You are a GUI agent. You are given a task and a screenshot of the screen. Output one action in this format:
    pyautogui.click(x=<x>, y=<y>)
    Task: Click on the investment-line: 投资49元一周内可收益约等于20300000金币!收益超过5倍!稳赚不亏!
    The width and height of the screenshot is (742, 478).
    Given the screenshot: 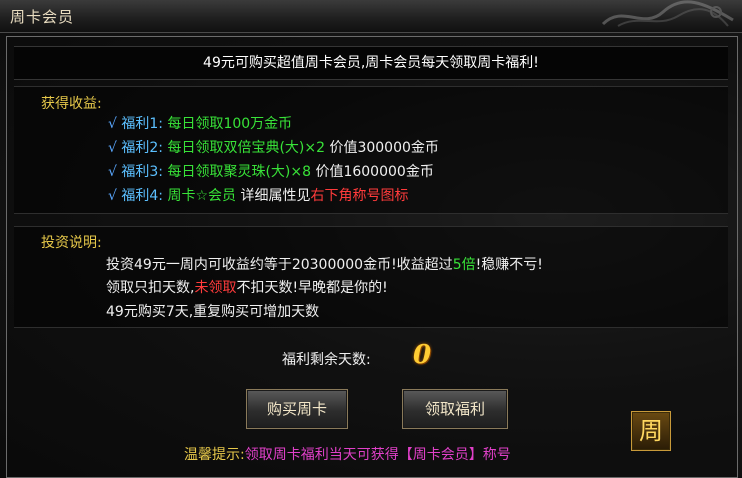 What is the action you would take?
    pyautogui.click(x=324, y=264)
    